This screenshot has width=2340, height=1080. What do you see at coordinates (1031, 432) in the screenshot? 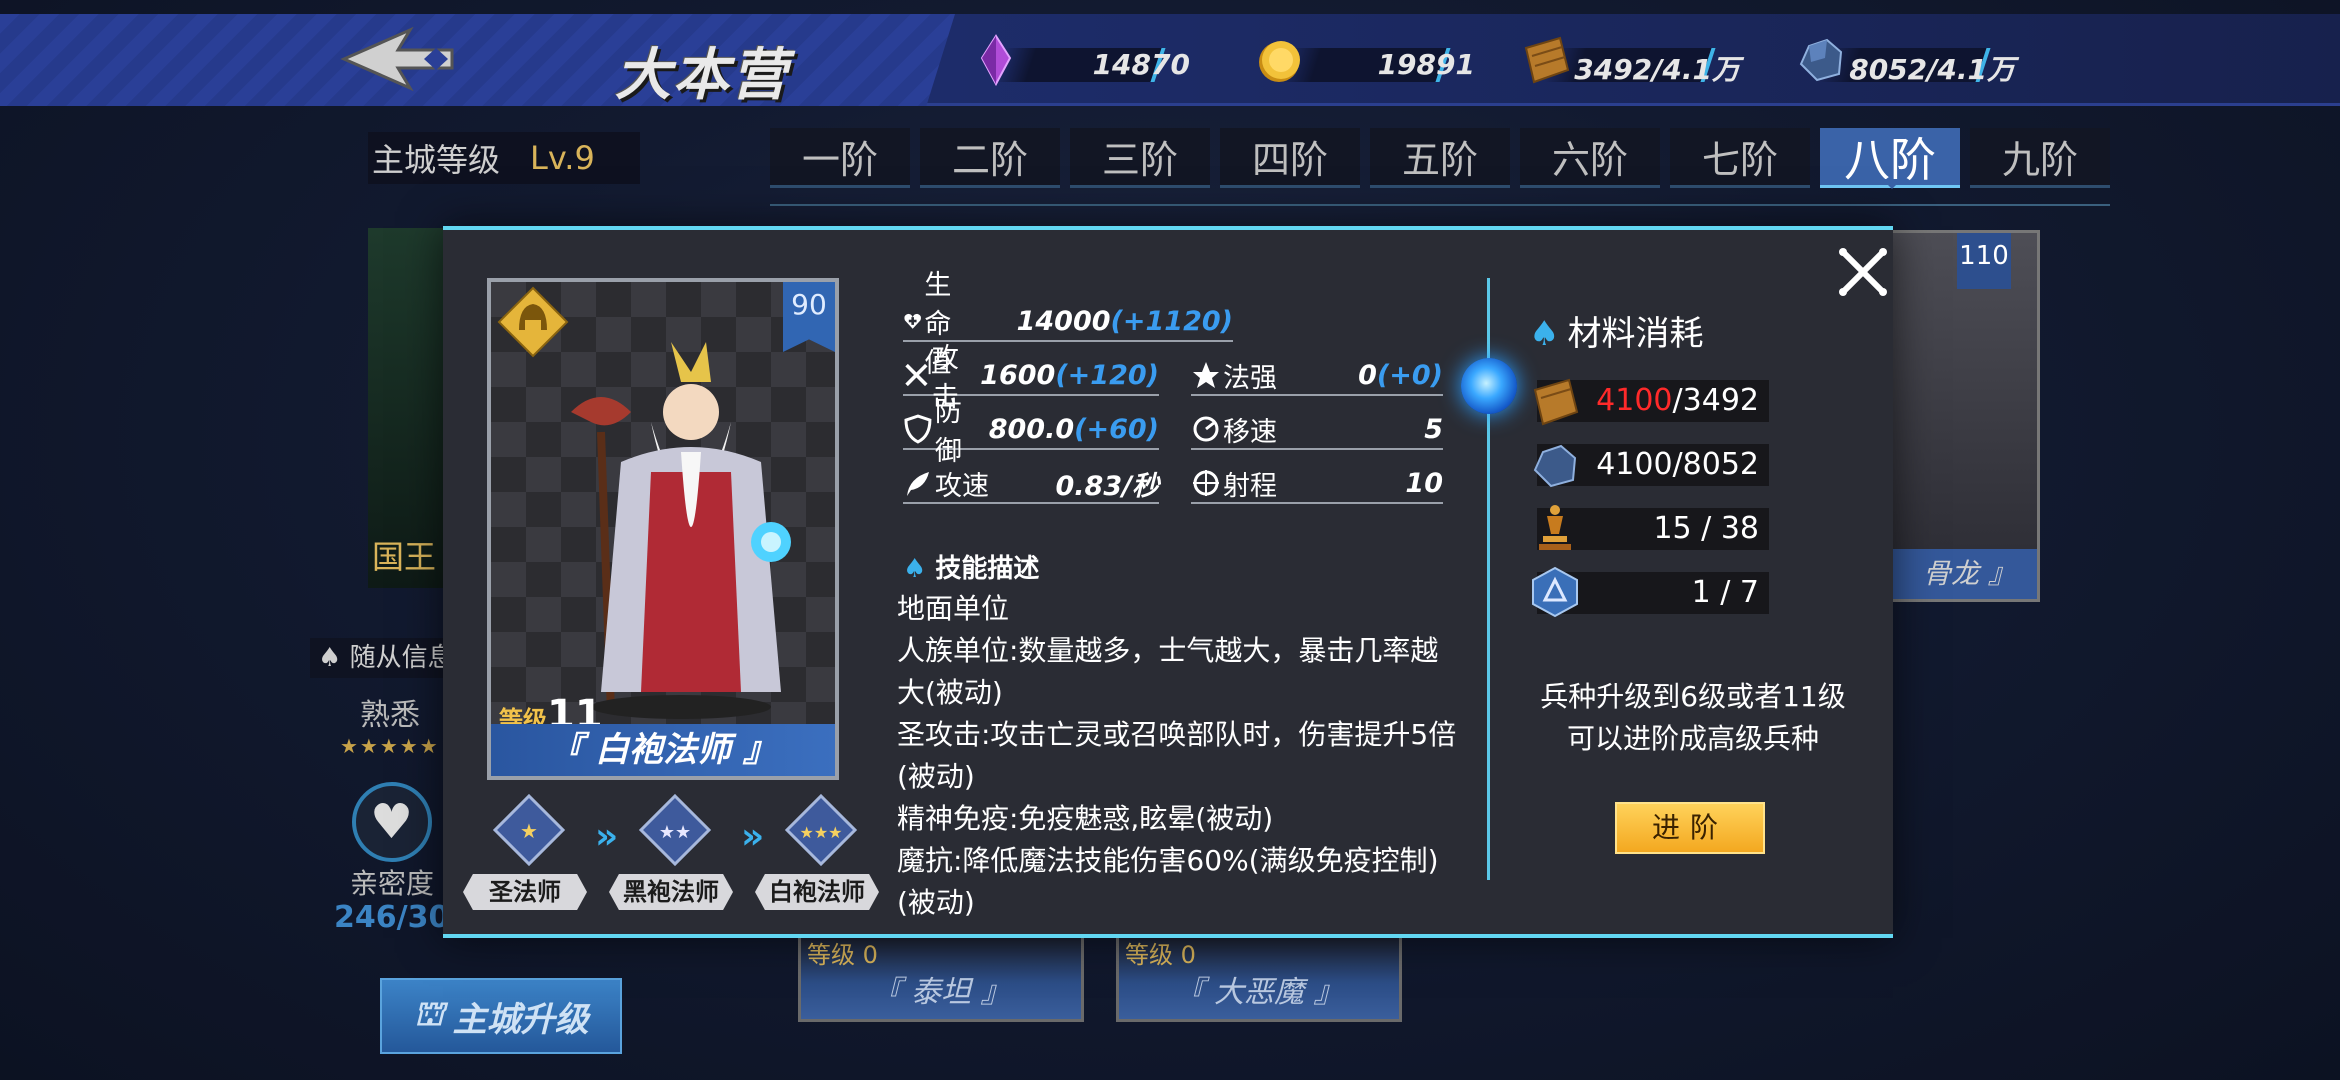
I see `stat-defense: 防御 800.0(+60)` at bounding box center [1031, 432].